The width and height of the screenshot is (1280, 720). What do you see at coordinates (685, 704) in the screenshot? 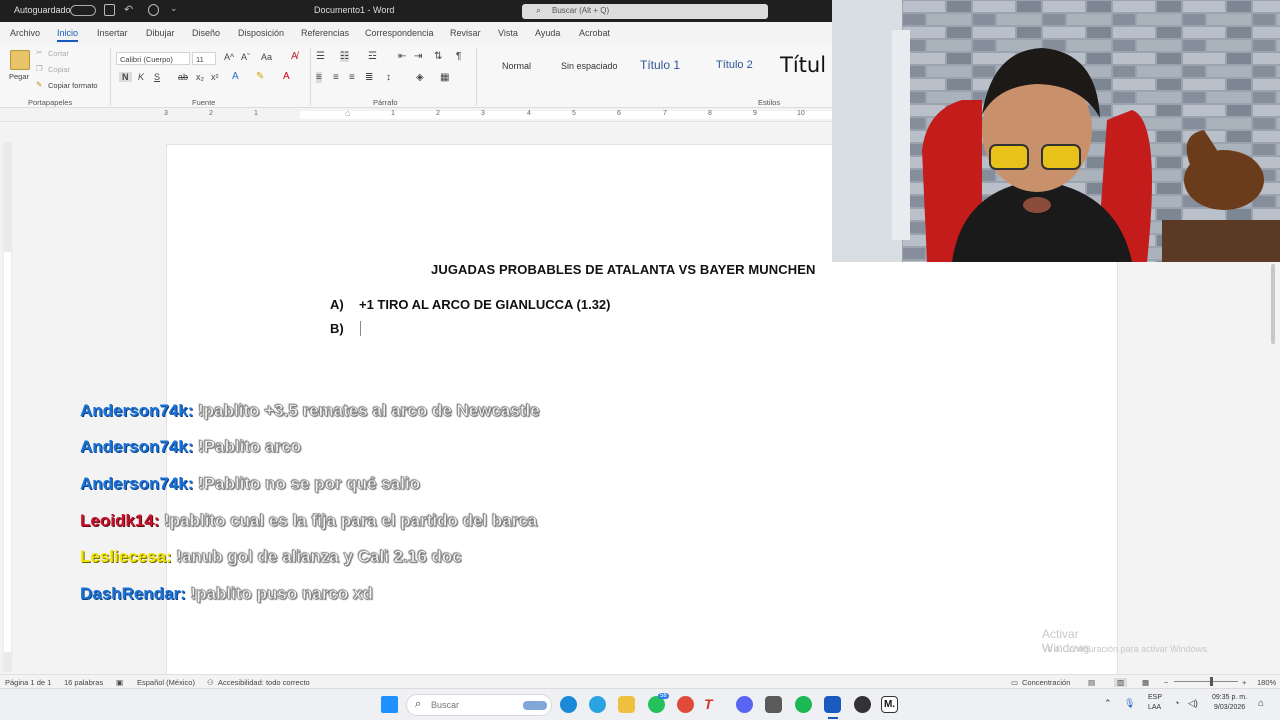
I see `chrome-icon` at bounding box center [685, 704].